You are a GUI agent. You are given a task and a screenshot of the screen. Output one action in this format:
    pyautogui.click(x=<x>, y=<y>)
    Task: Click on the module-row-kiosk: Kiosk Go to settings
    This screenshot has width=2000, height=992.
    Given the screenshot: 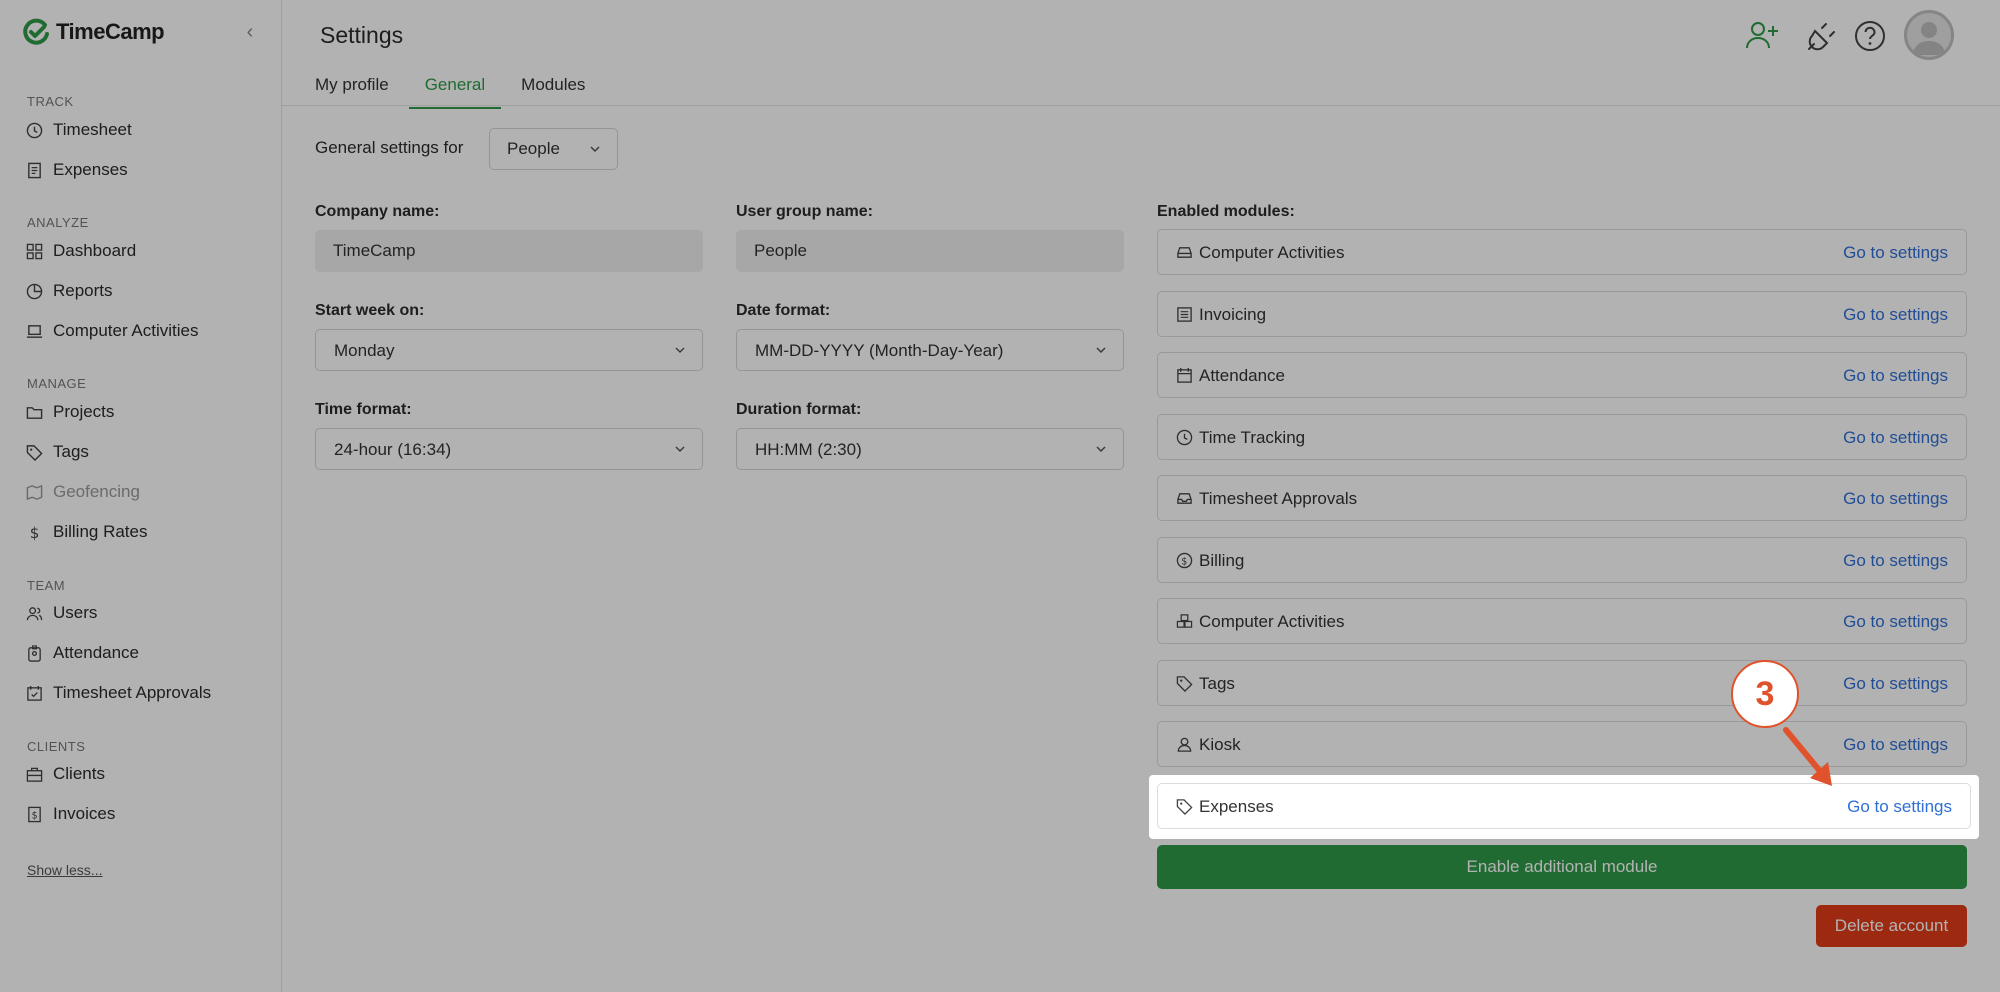 What is the action you would take?
    pyautogui.click(x=1562, y=744)
    